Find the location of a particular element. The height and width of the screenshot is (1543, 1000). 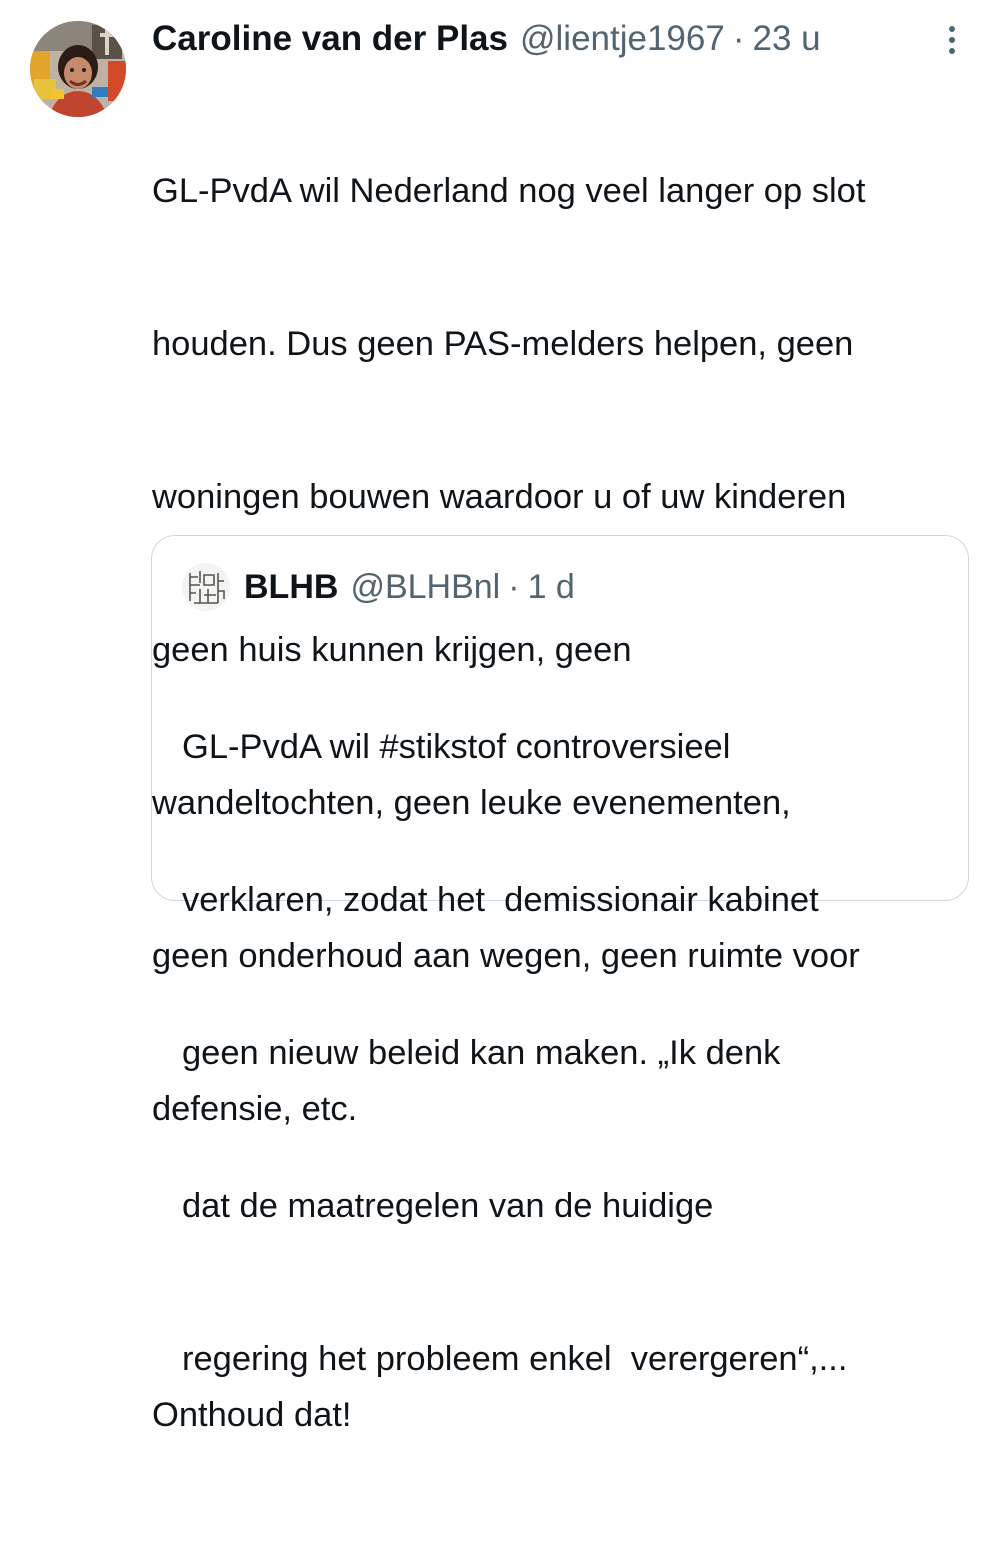

blhb-logo-icon is located at coordinates (206, 587).